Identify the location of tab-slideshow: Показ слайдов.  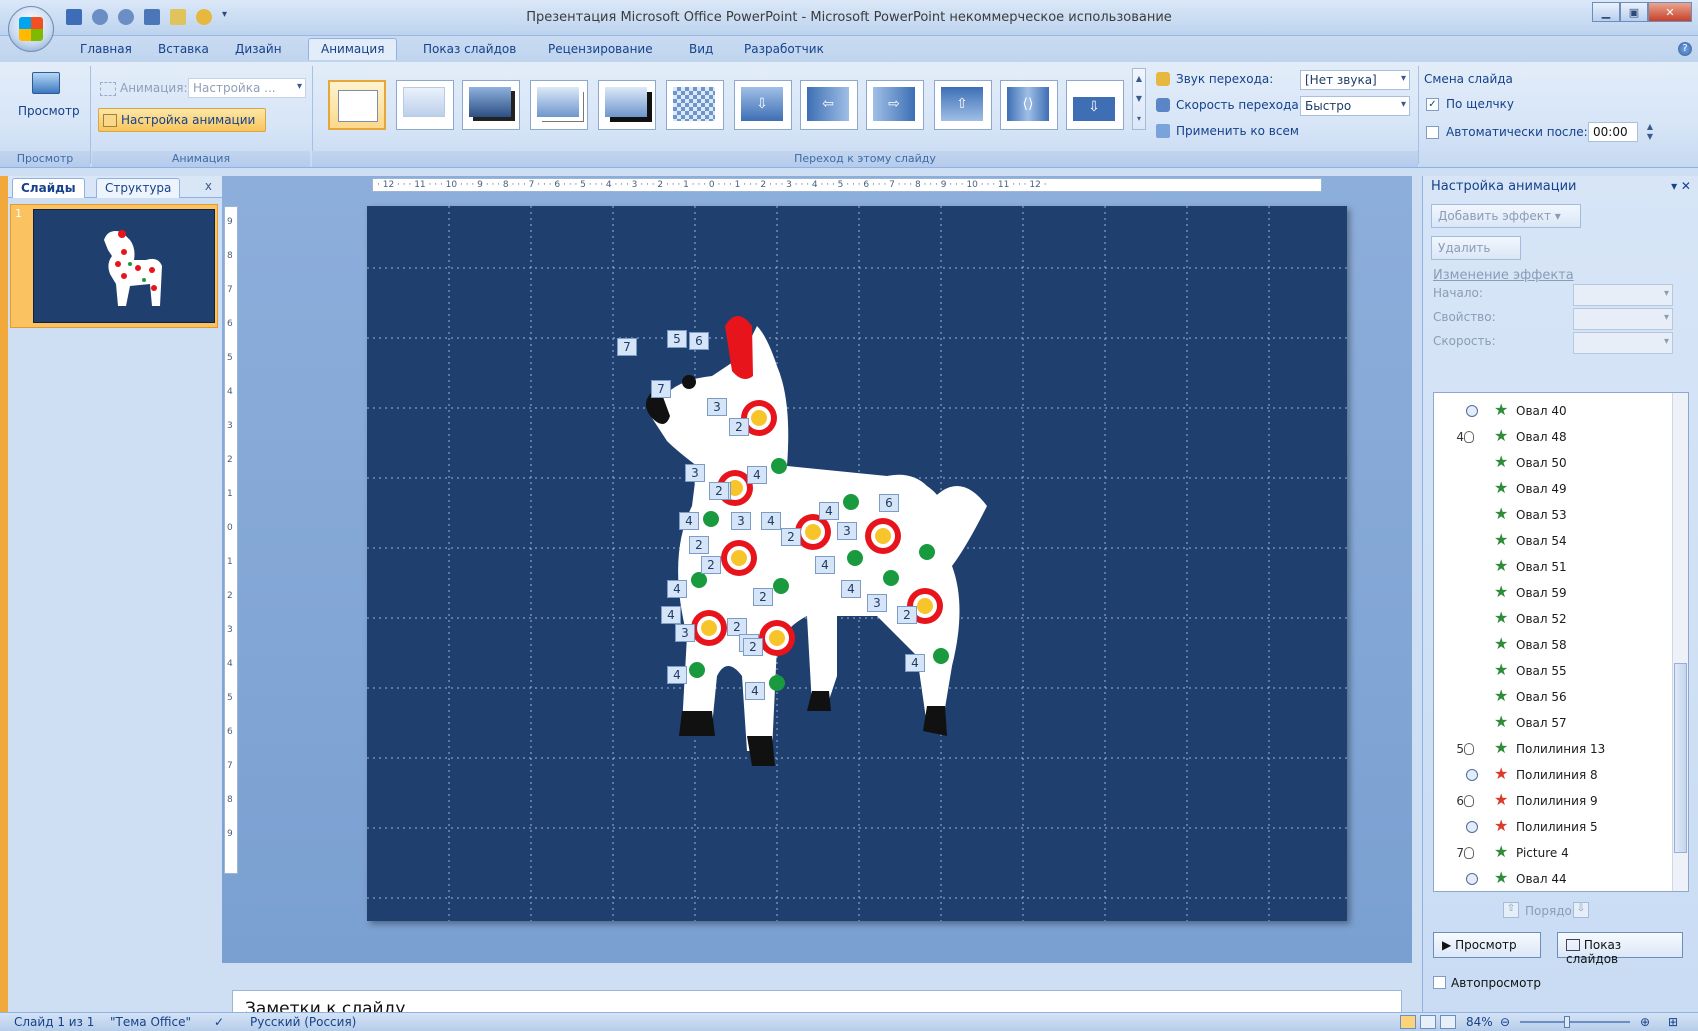
(469, 49).